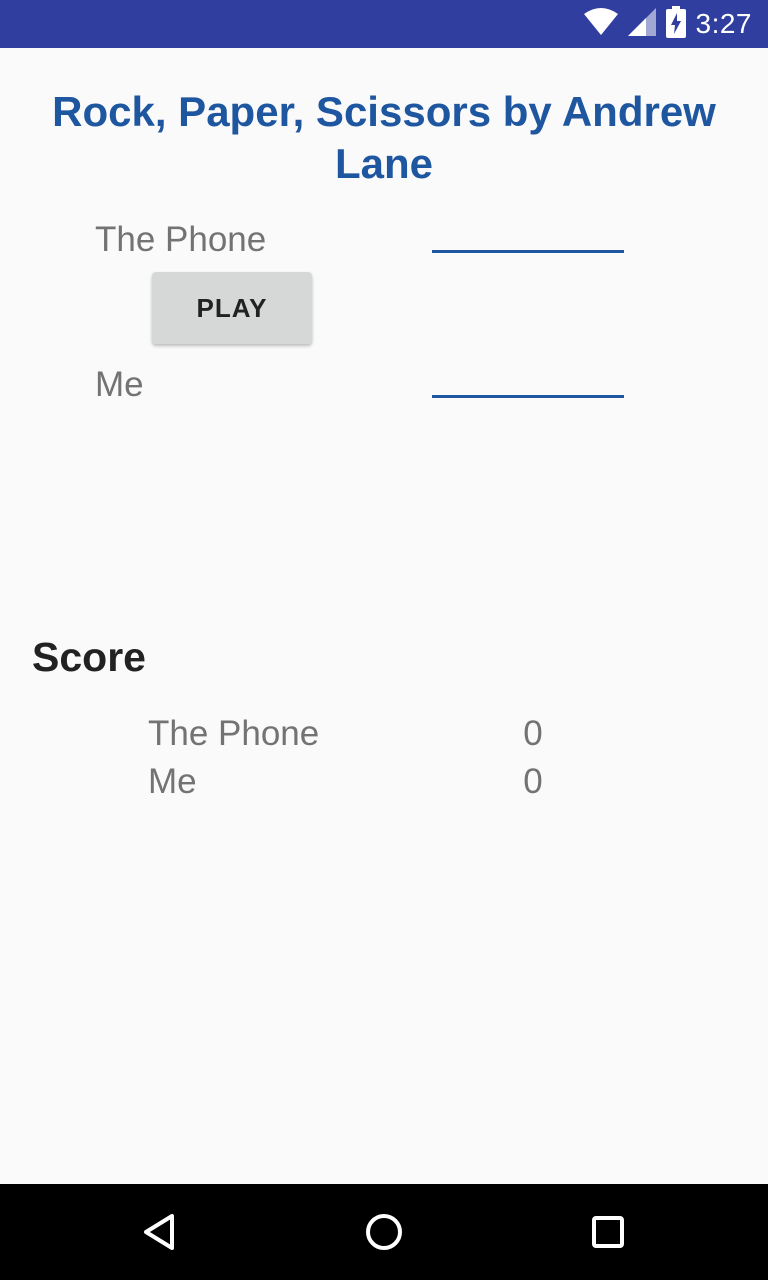  Describe the element at coordinates (608, 1232) in the screenshot. I see `recents-icon` at that location.